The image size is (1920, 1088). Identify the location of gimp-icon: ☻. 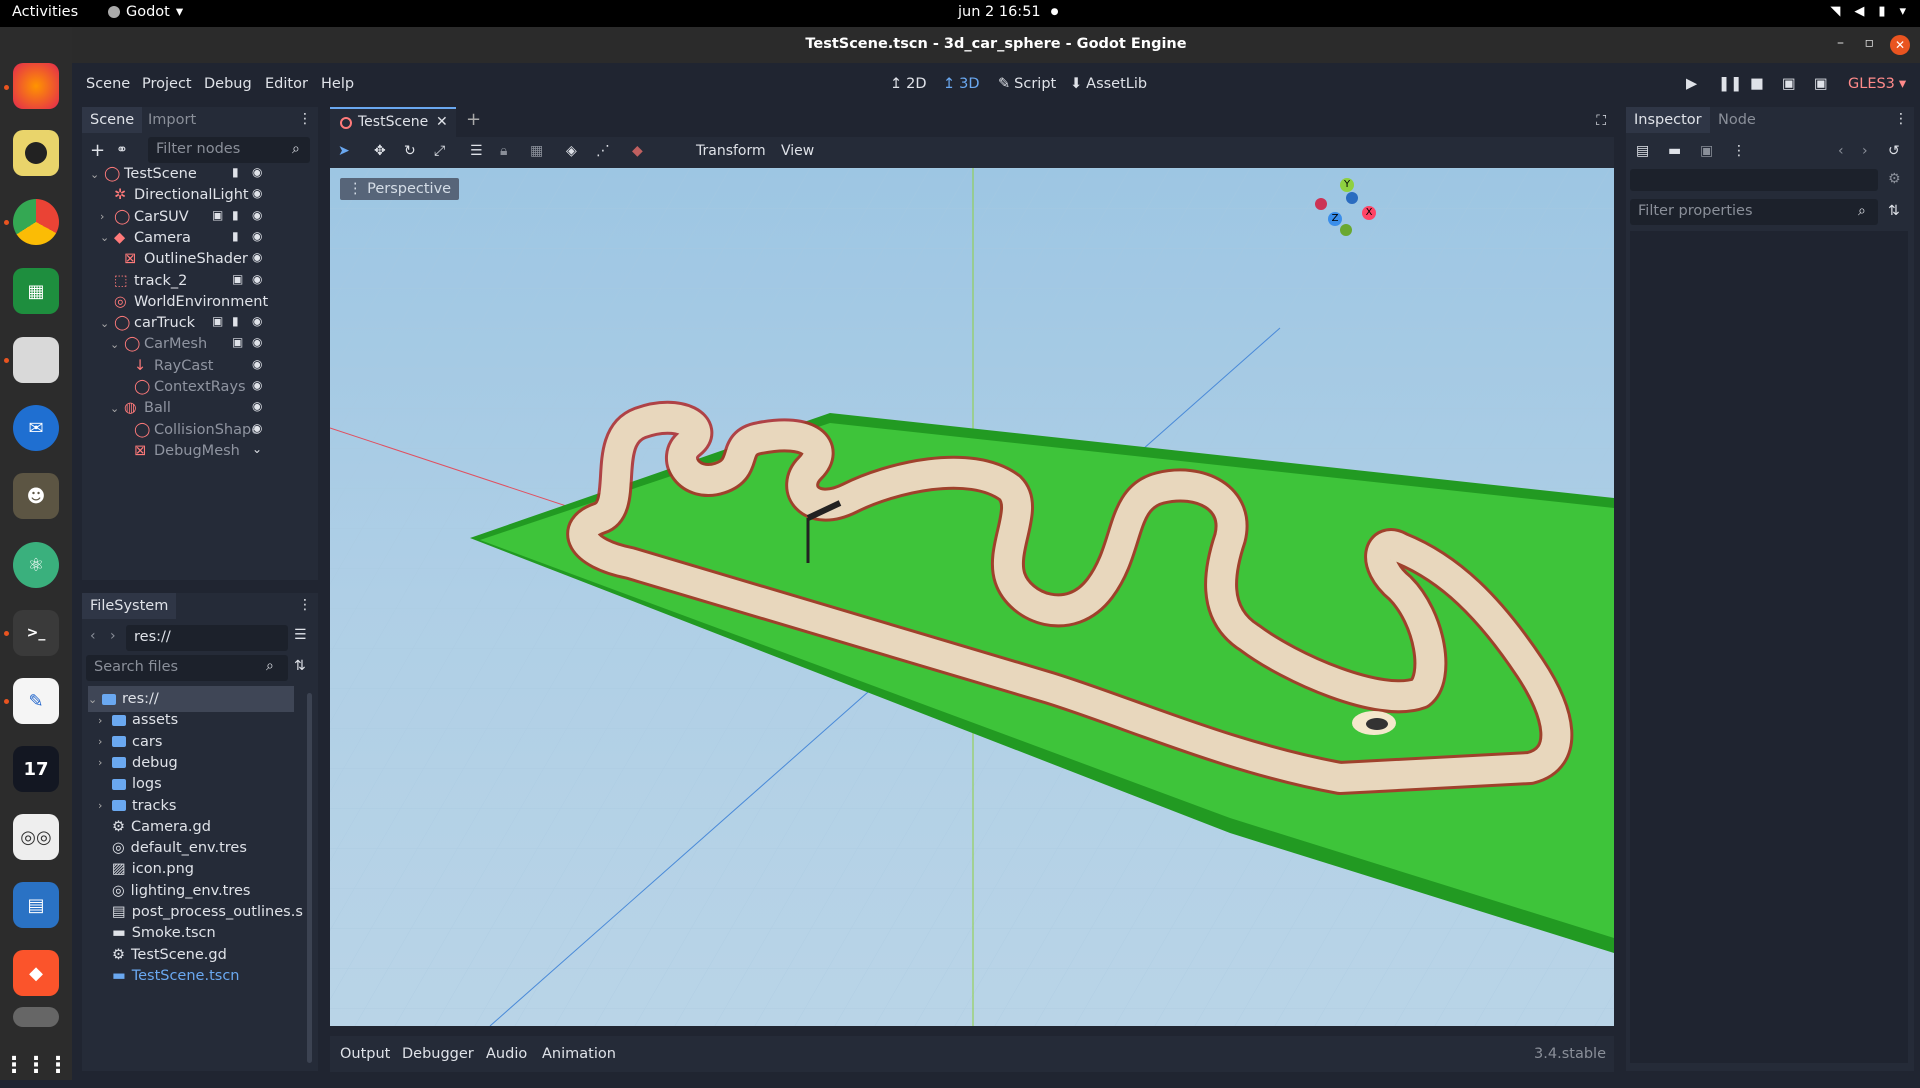
(36, 496).